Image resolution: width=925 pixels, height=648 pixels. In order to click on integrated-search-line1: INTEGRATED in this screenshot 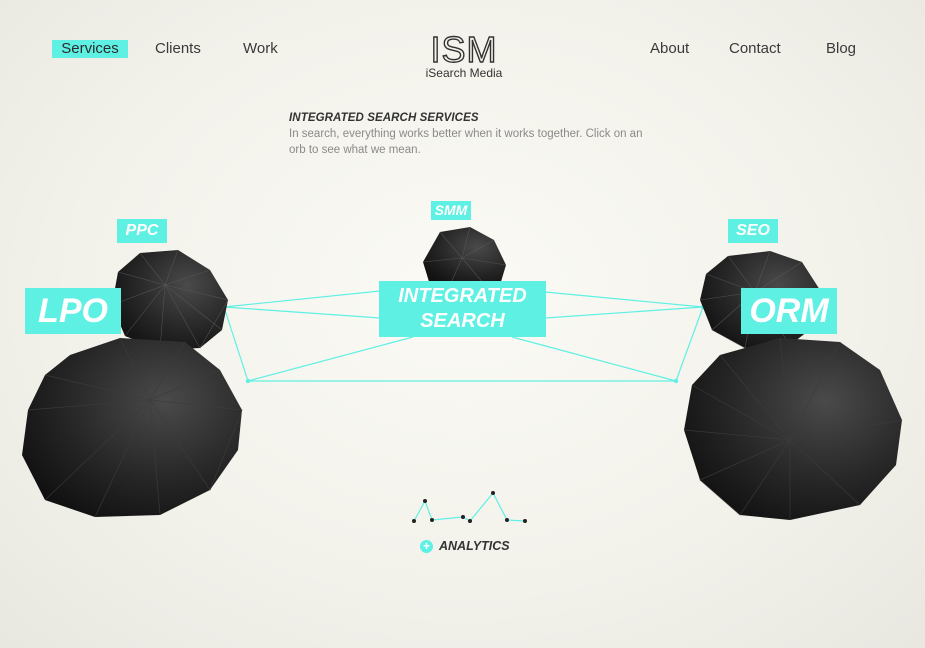, I will do `click(462, 296)`.